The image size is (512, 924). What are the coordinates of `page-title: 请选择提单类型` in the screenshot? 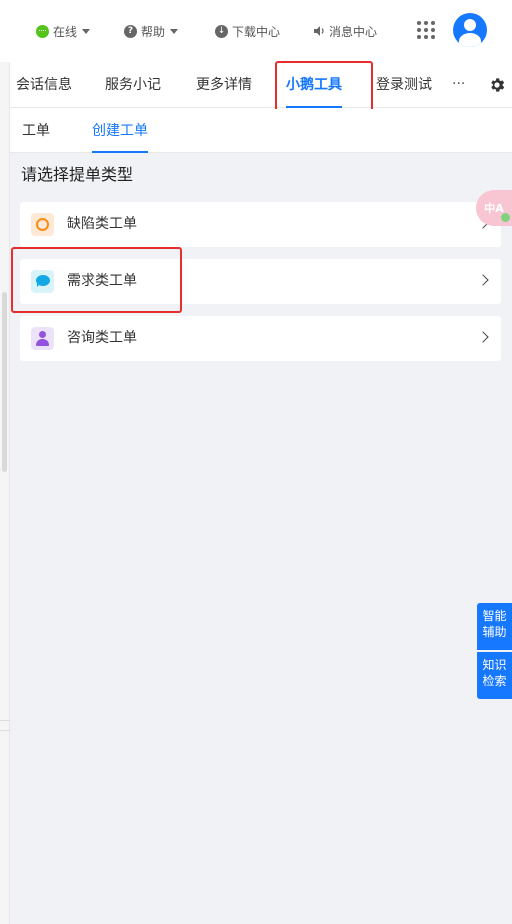 It's located at (77, 174).